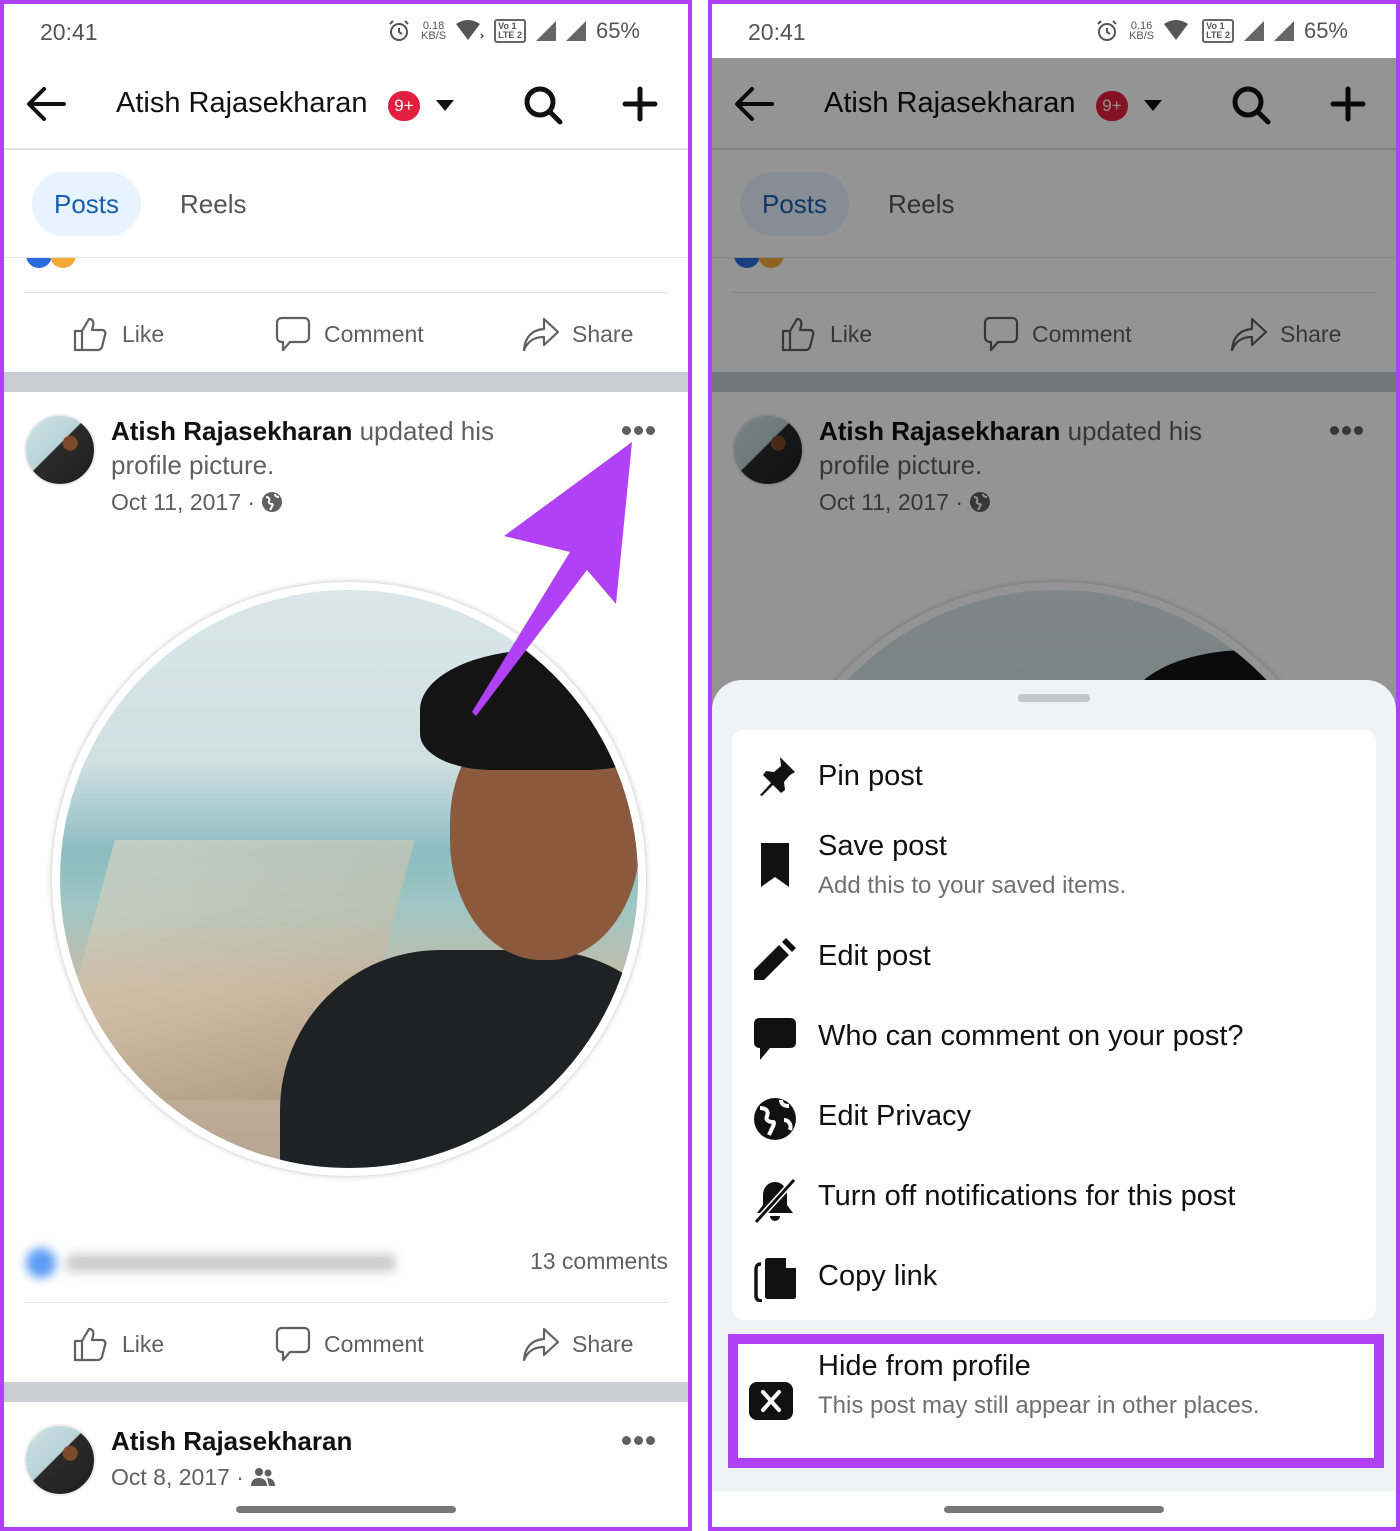  Describe the element at coordinates (434, 31) in the screenshot. I see `network-speed: 0.18 KB/S` at that location.